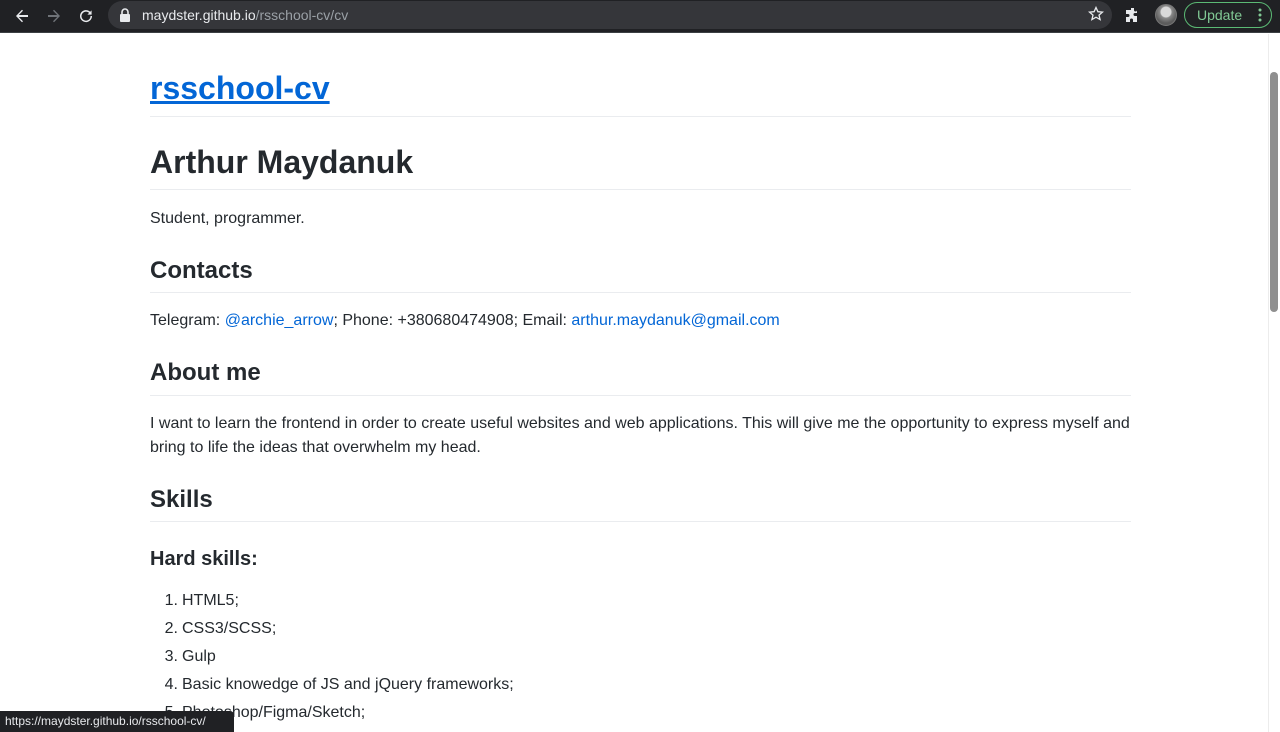 This screenshot has height=732, width=1280. I want to click on contacts-heading: Contacts, so click(201, 270).